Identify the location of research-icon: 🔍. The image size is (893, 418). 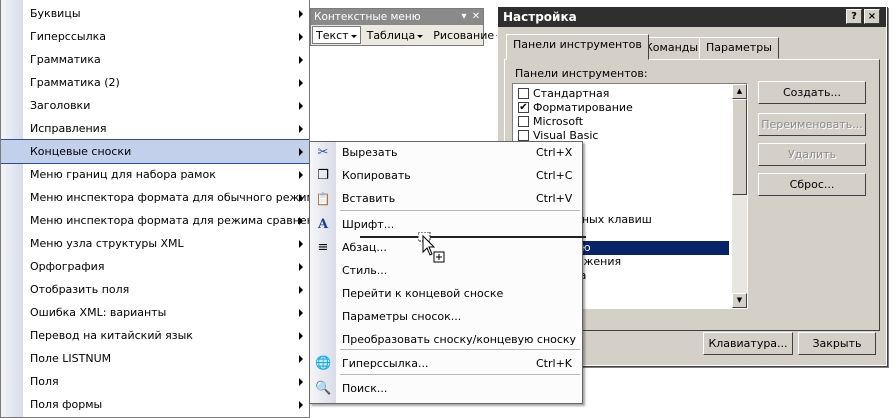
(323, 388).